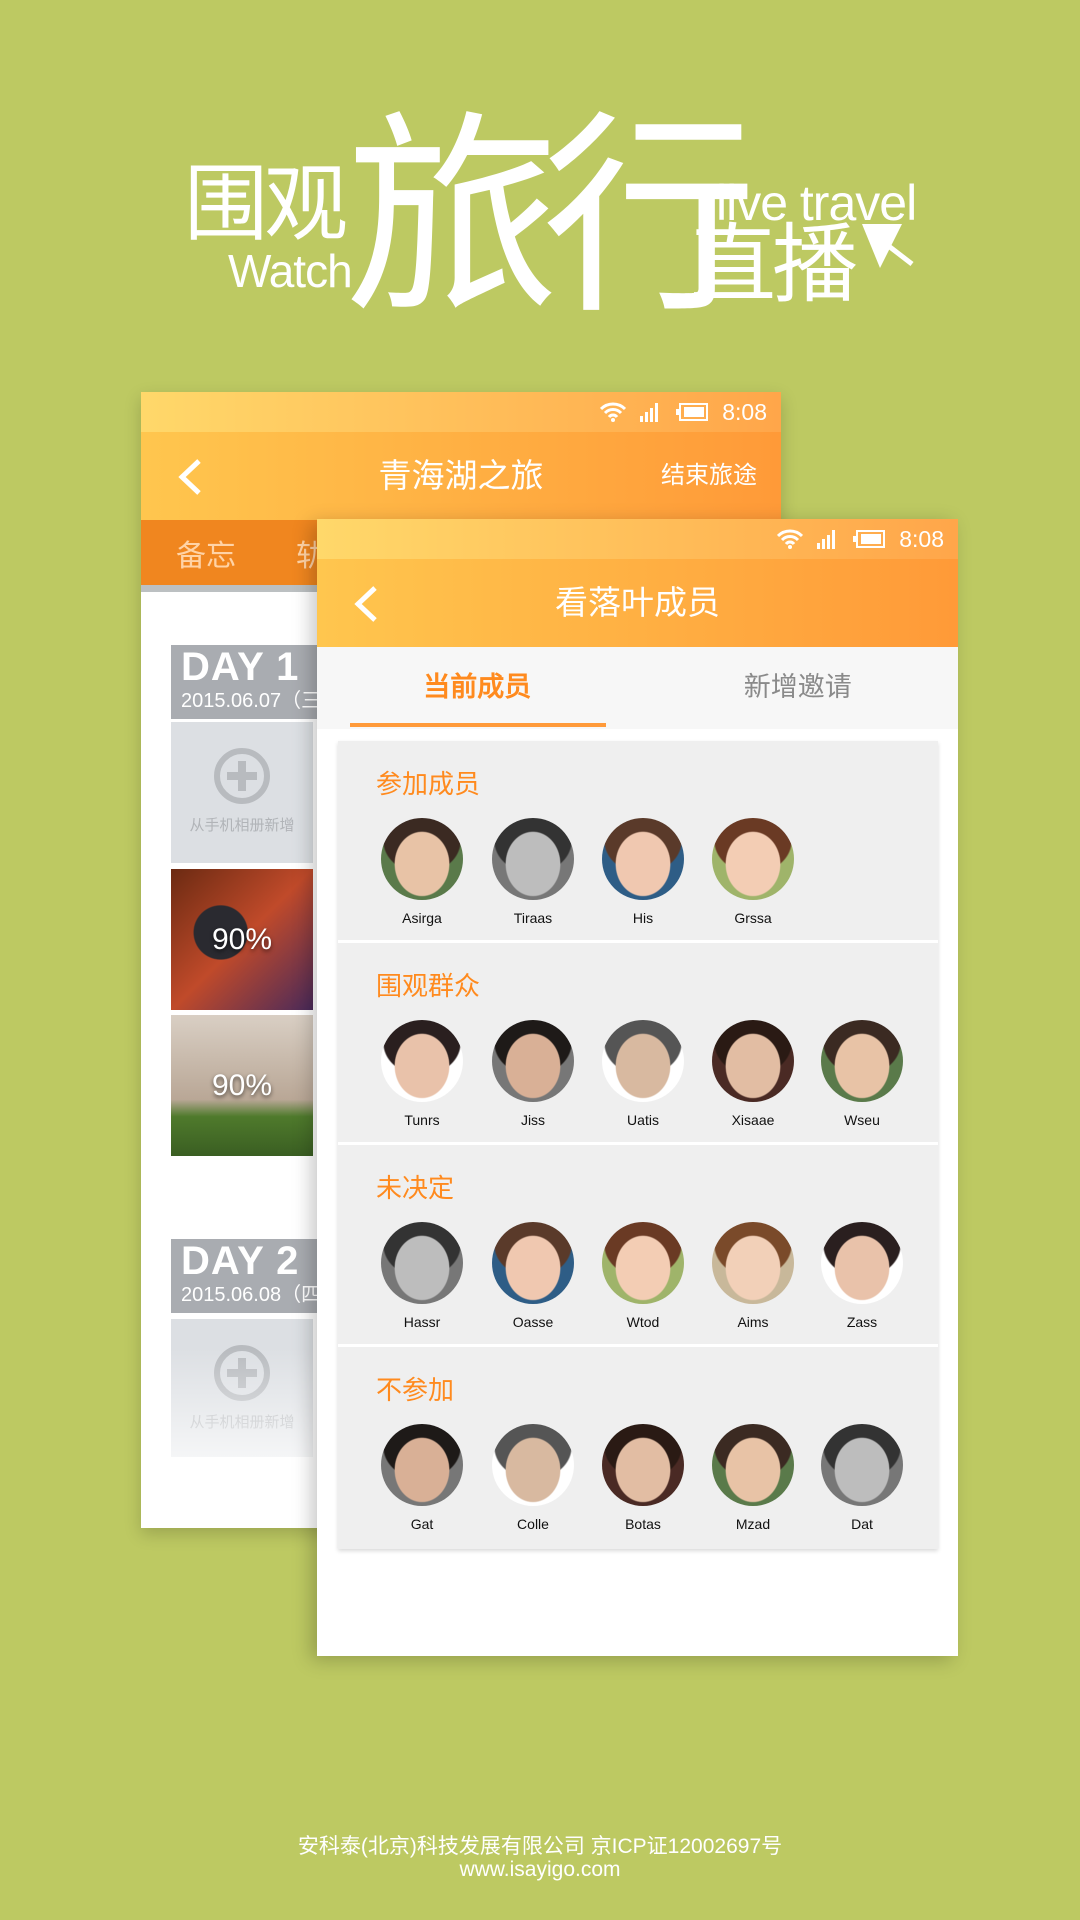 The image size is (1080, 1920). Describe the element at coordinates (240, 667) in the screenshot. I see `day-label: DAY 1` at that location.